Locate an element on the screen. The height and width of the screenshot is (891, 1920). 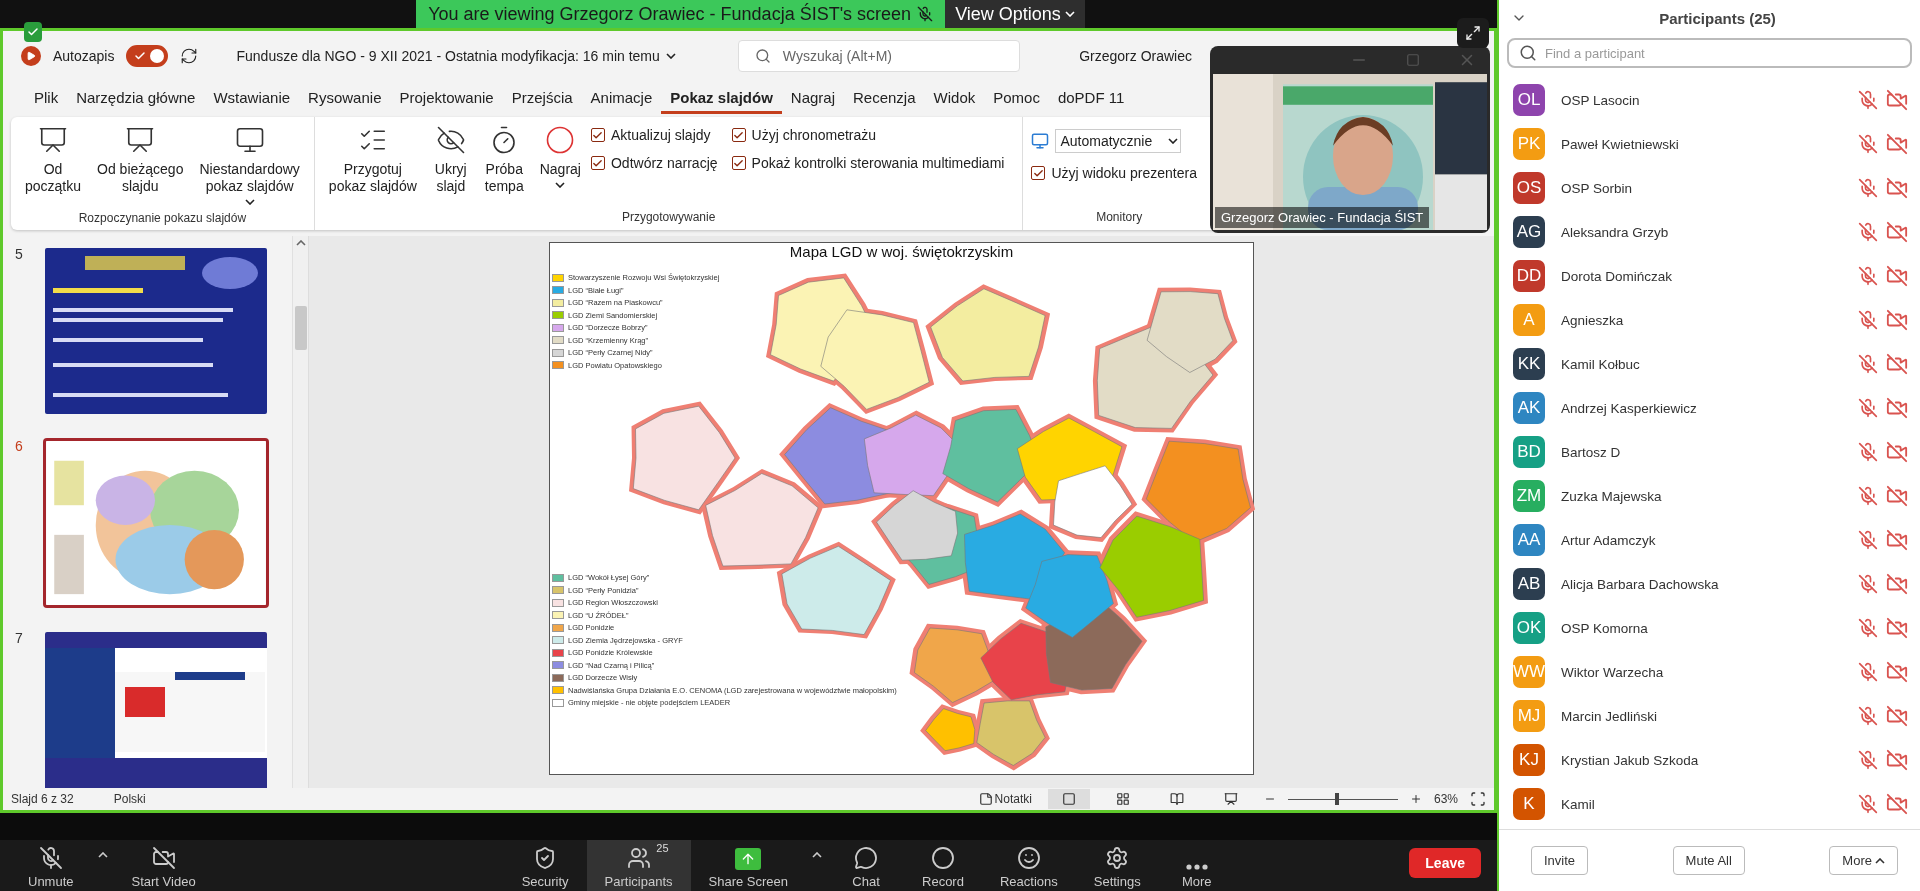
checkbox-label: Odtwórz narrację is located at coordinates (664, 163).